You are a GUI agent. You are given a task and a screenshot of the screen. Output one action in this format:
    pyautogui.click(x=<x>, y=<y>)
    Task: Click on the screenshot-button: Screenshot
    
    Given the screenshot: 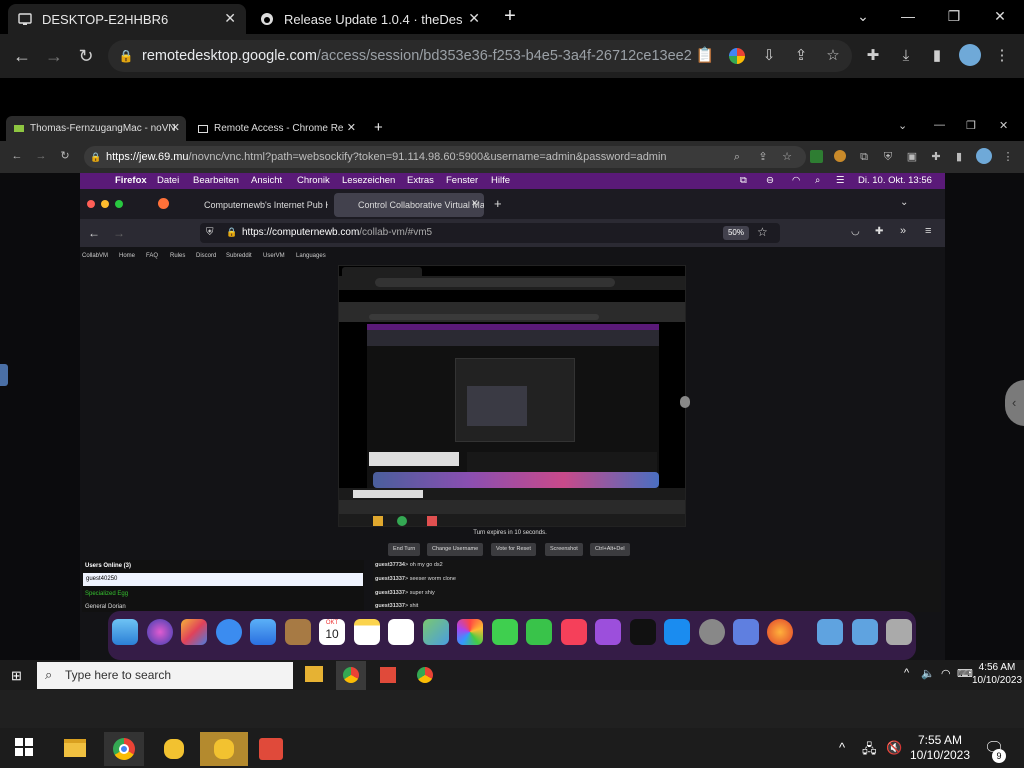 What is the action you would take?
    pyautogui.click(x=564, y=549)
    